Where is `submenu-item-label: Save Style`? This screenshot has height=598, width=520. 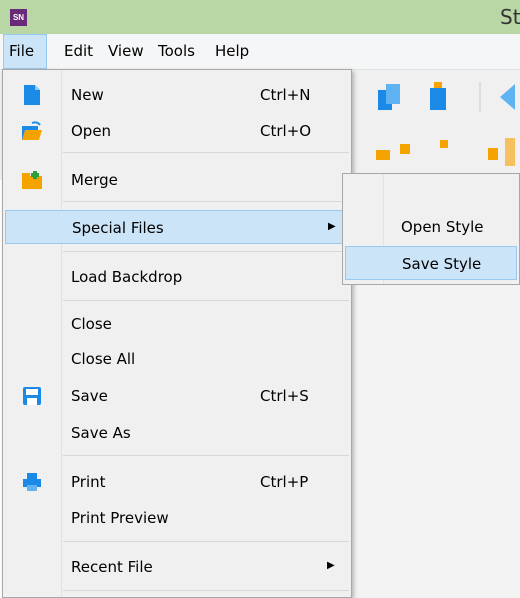
submenu-item-label: Save Style is located at coordinates (442, 264).